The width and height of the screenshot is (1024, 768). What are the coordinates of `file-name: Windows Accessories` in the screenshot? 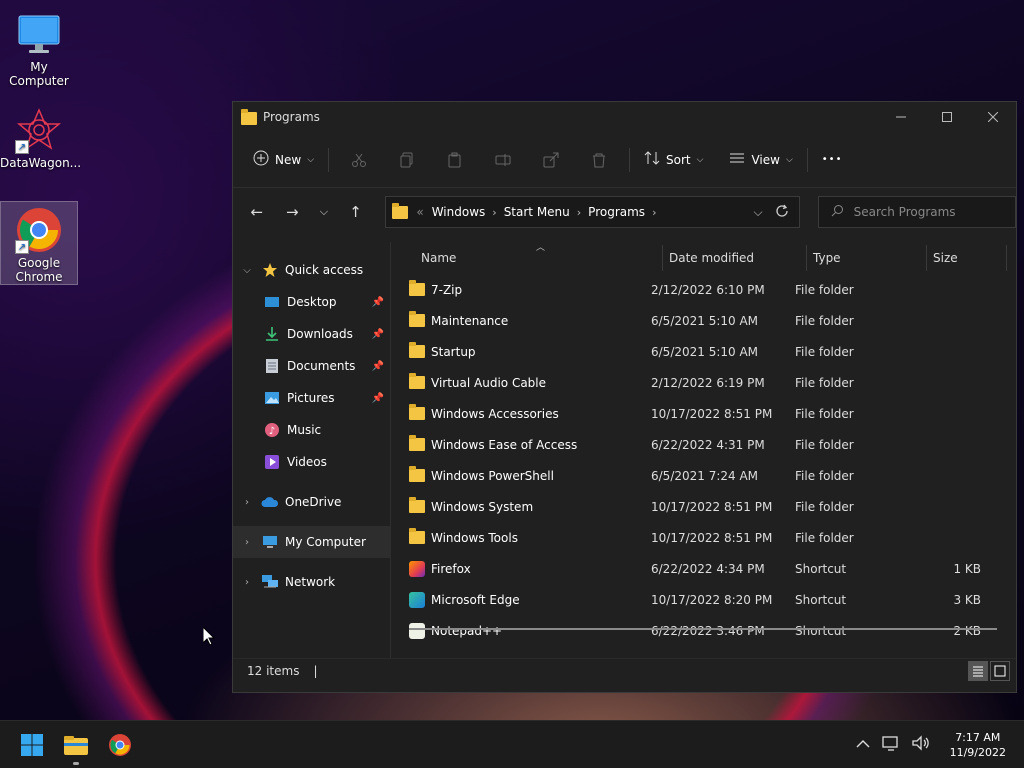 It's located at (495, 413).